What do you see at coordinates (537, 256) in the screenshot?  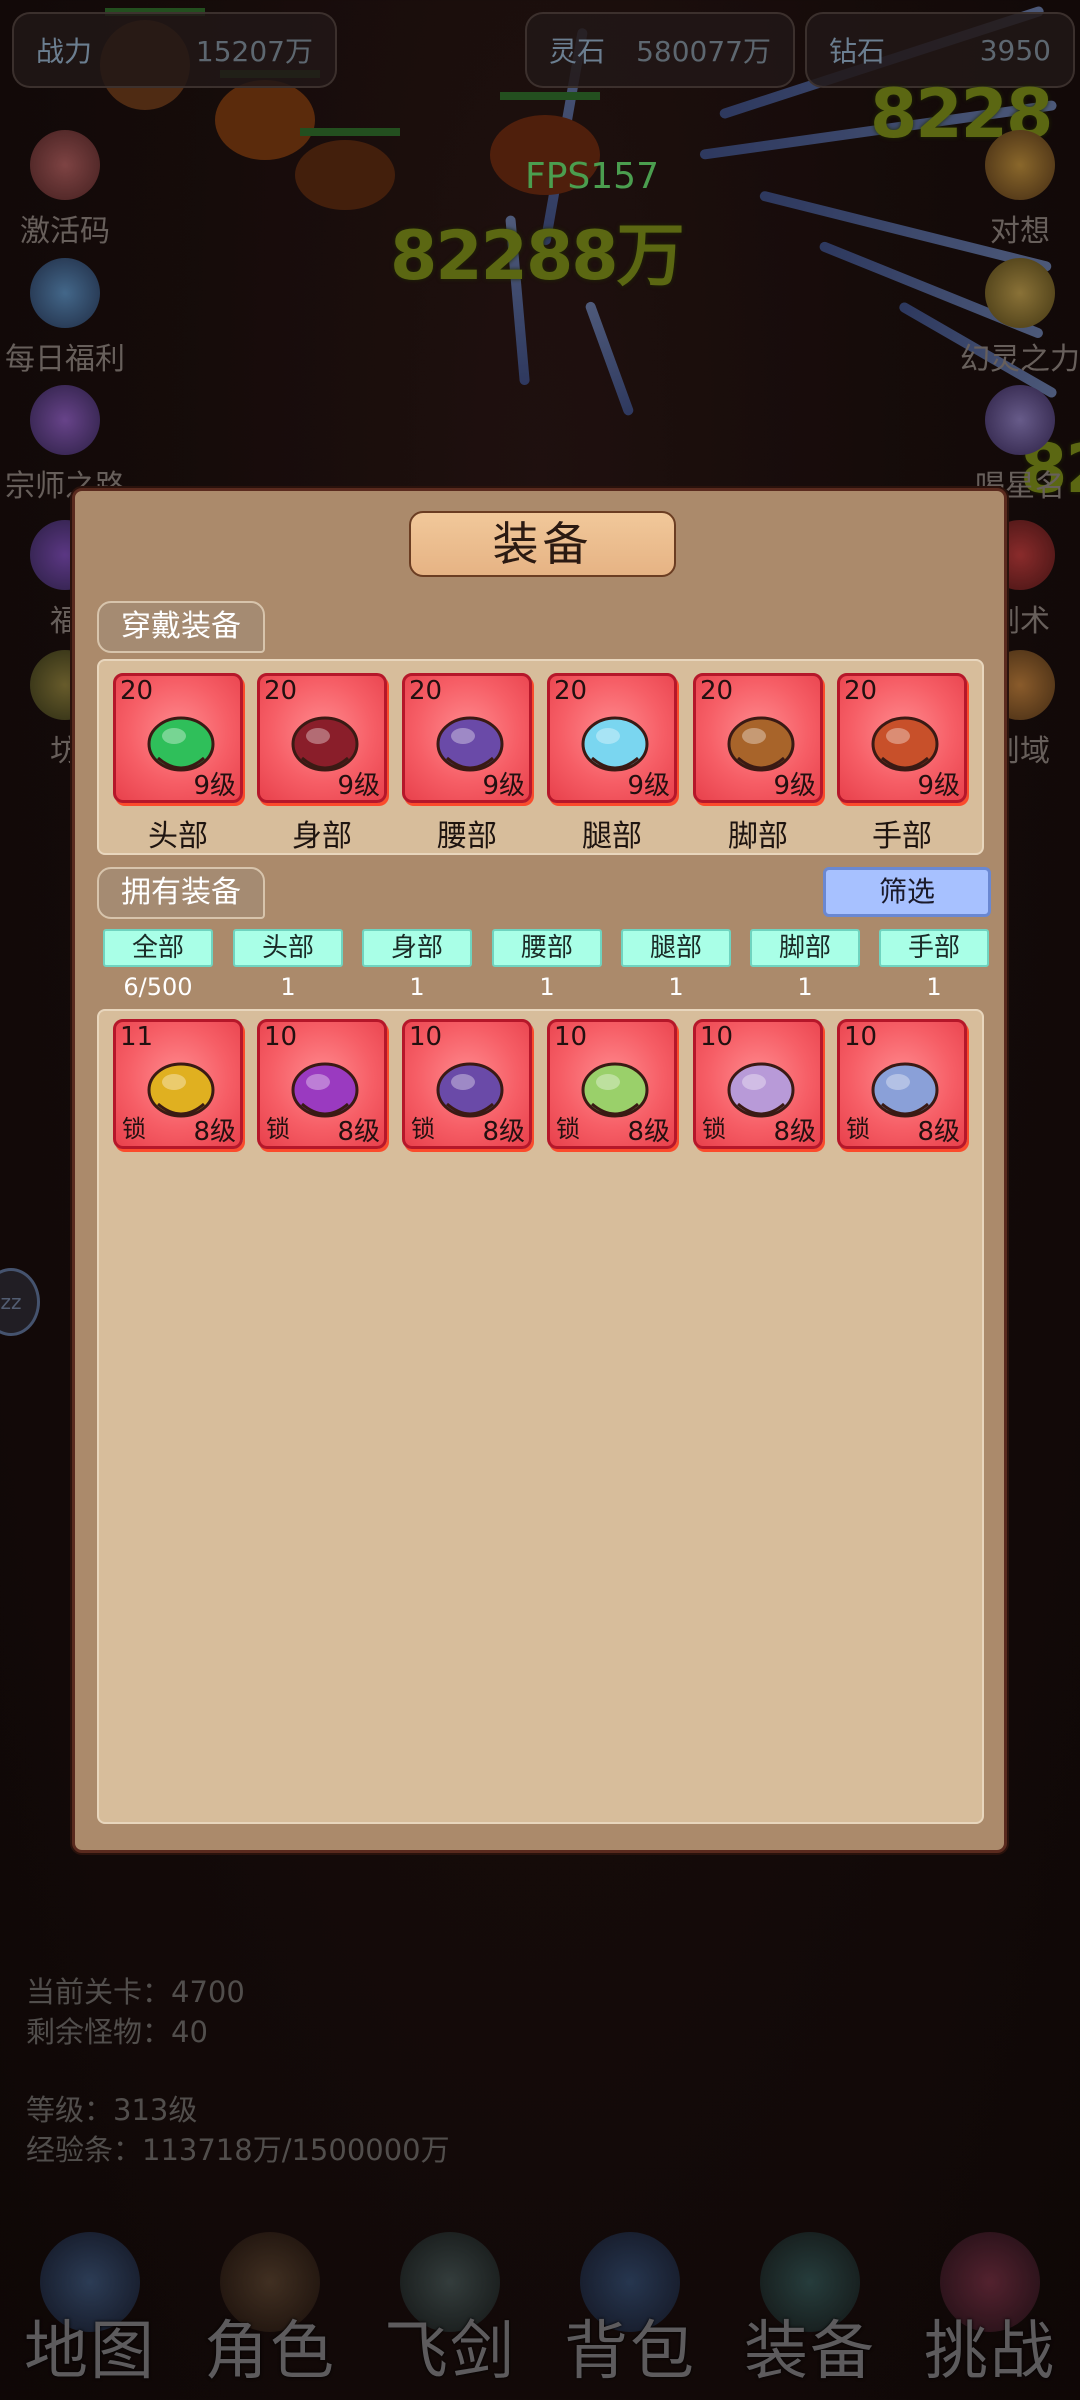 I see `damage-number: 82288万` at bounding box center [537, 256].